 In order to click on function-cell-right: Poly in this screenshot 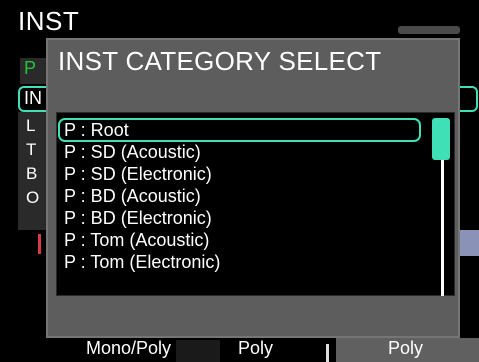, I will do `click(407, 350)`.